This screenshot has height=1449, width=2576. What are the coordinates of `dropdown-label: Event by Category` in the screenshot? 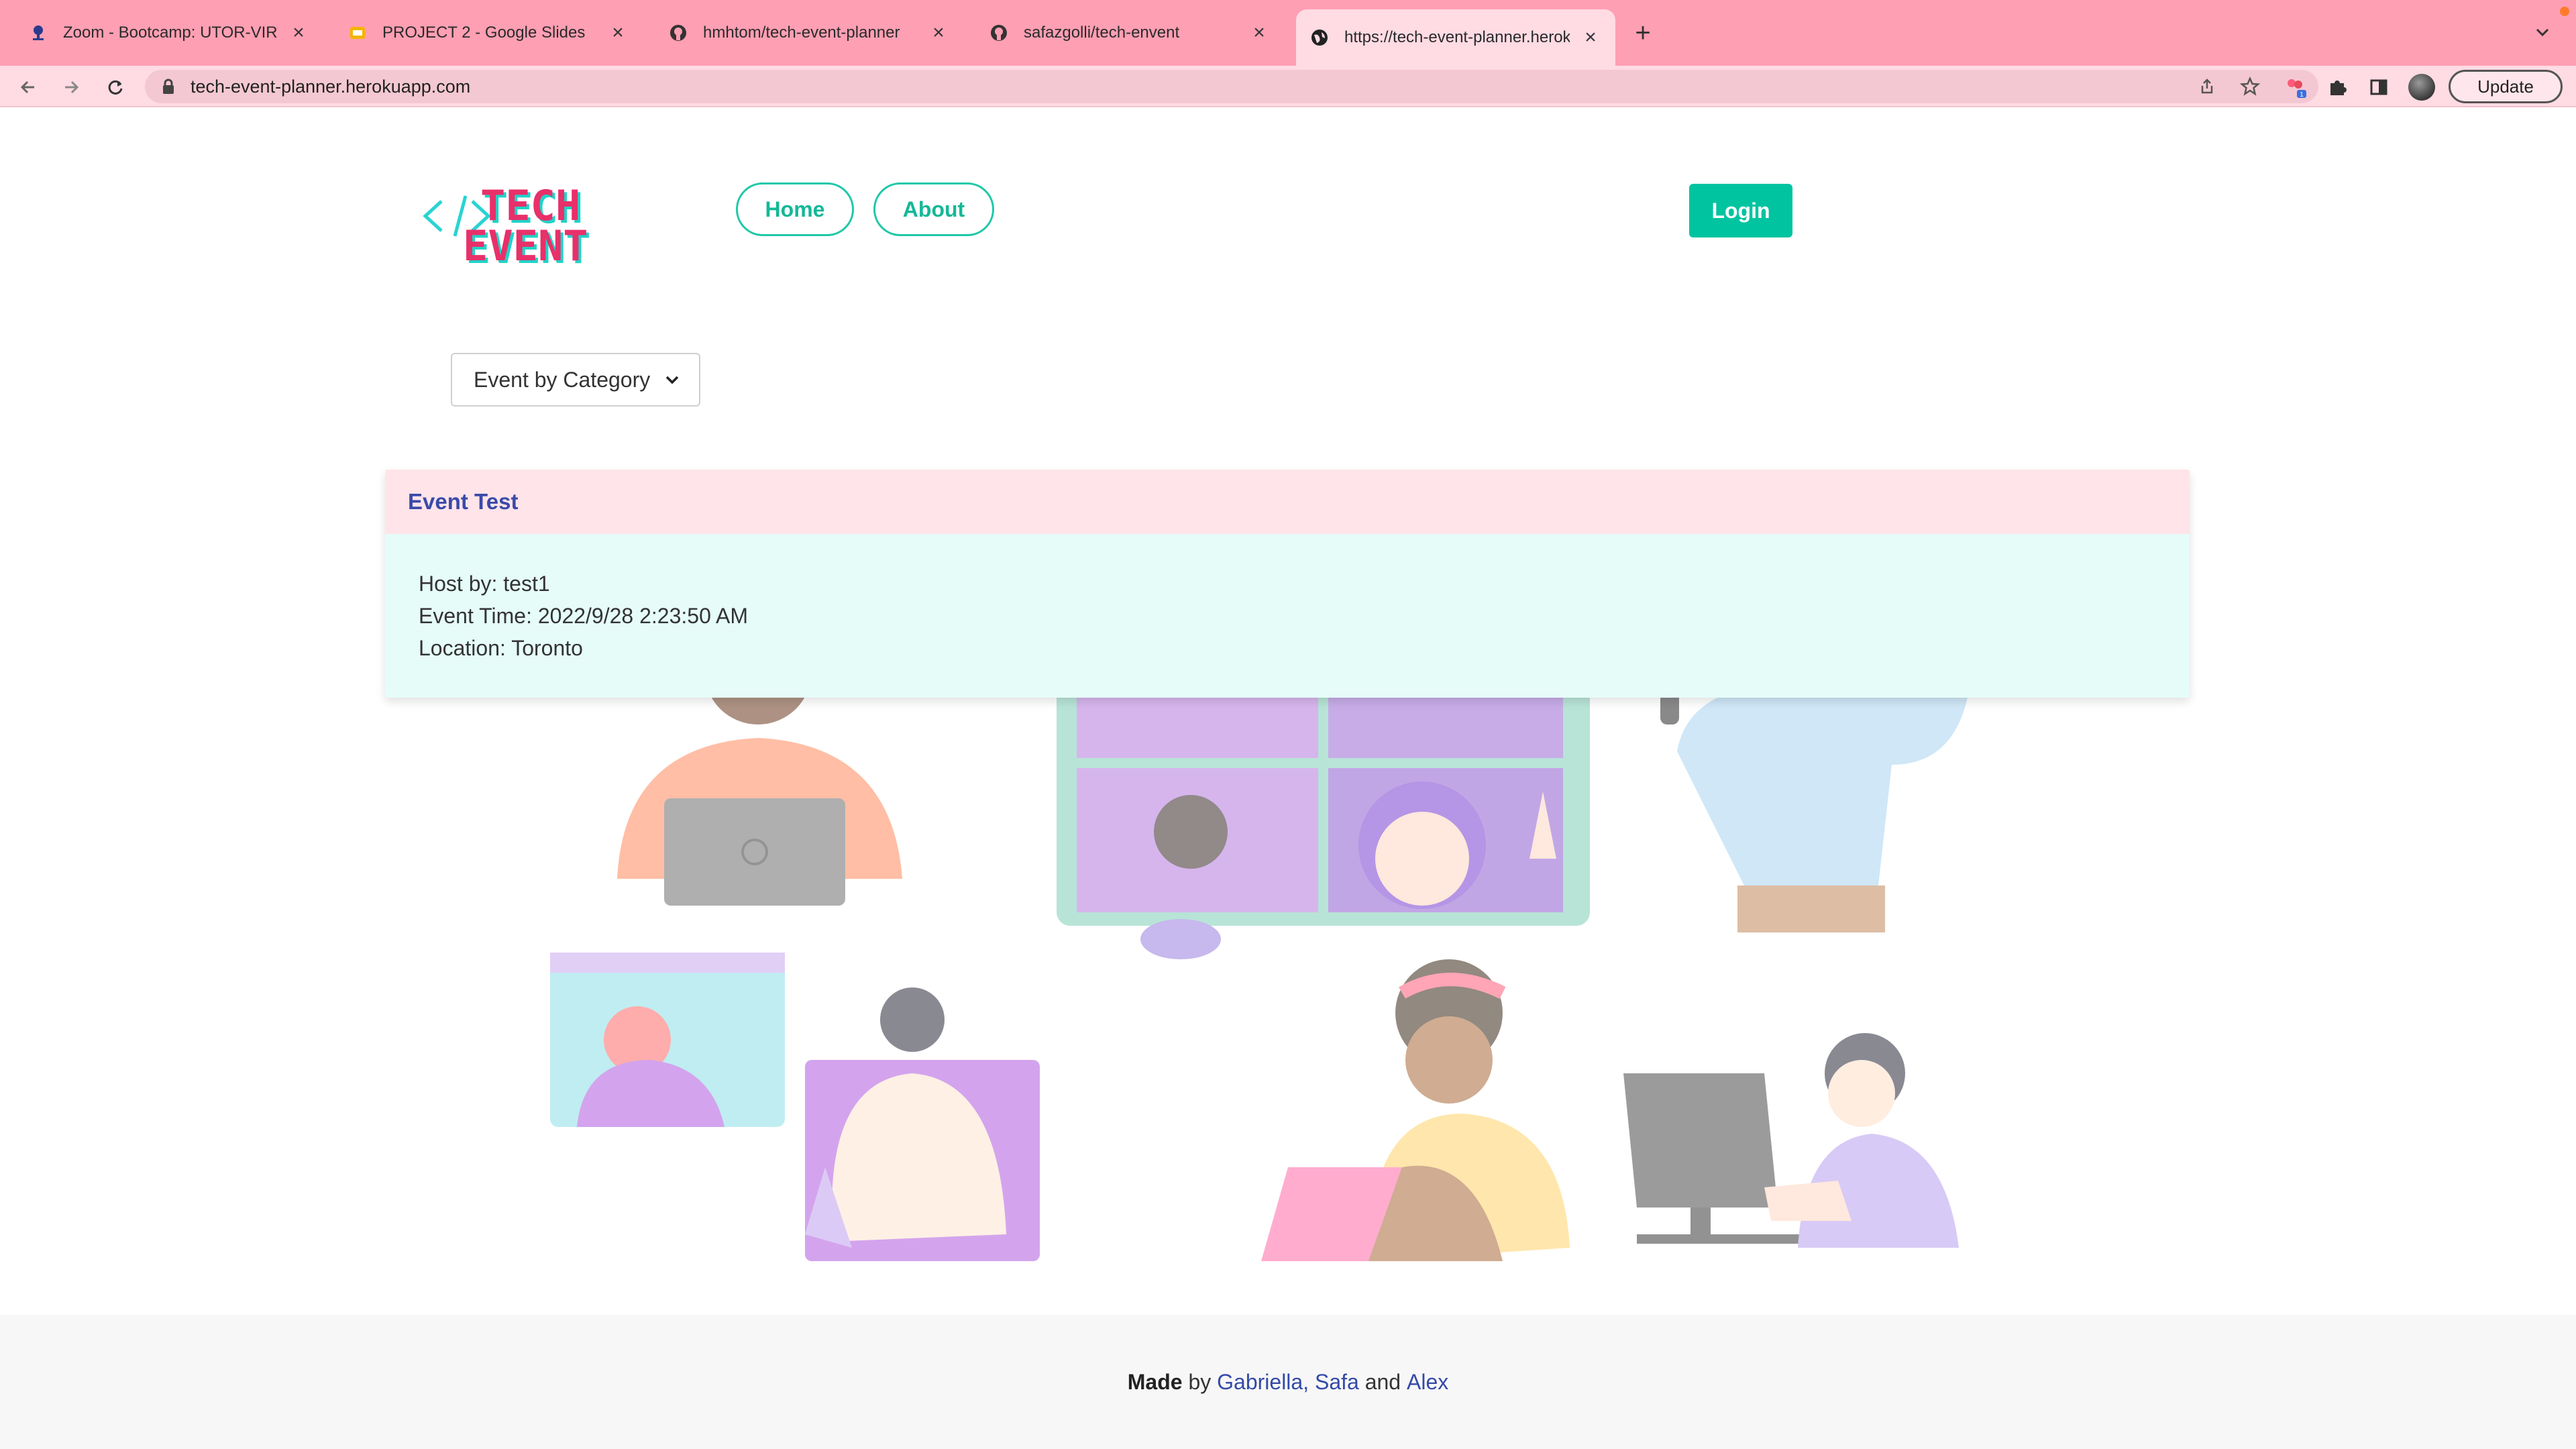 It's located at (562, 379).